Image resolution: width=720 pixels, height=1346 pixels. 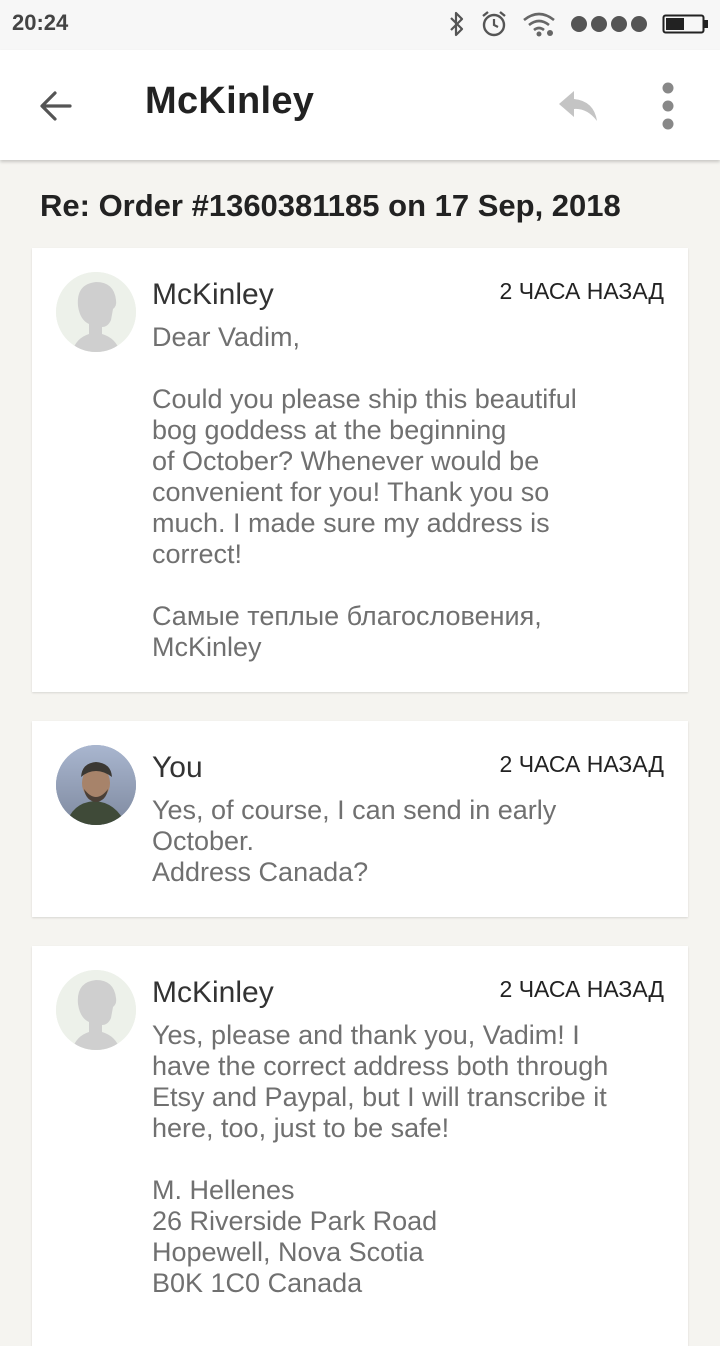 I want to click on signal-icon, so click(x=609, y=24).